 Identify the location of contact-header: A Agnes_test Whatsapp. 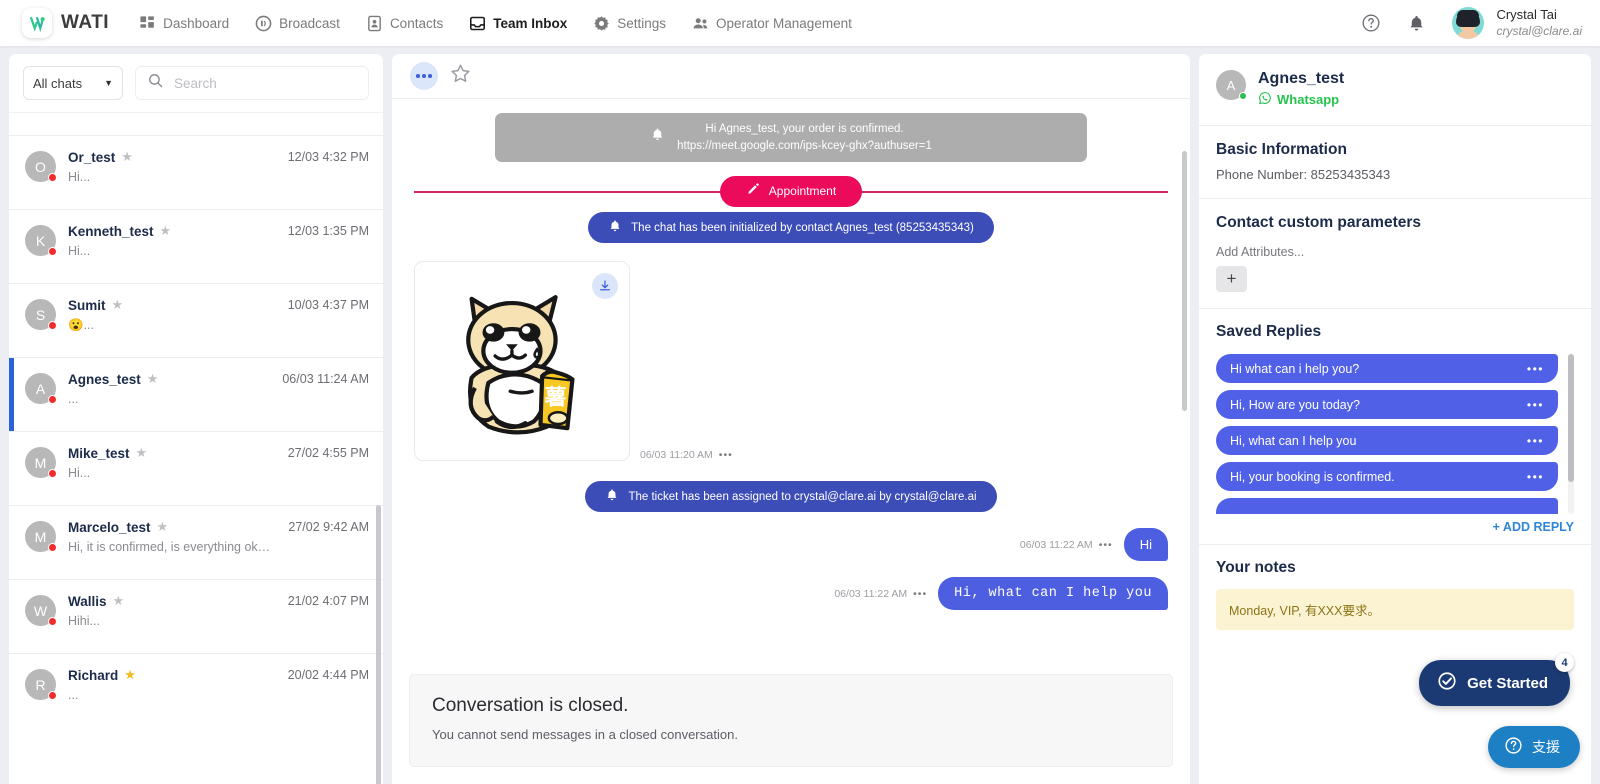
(1395, 90).